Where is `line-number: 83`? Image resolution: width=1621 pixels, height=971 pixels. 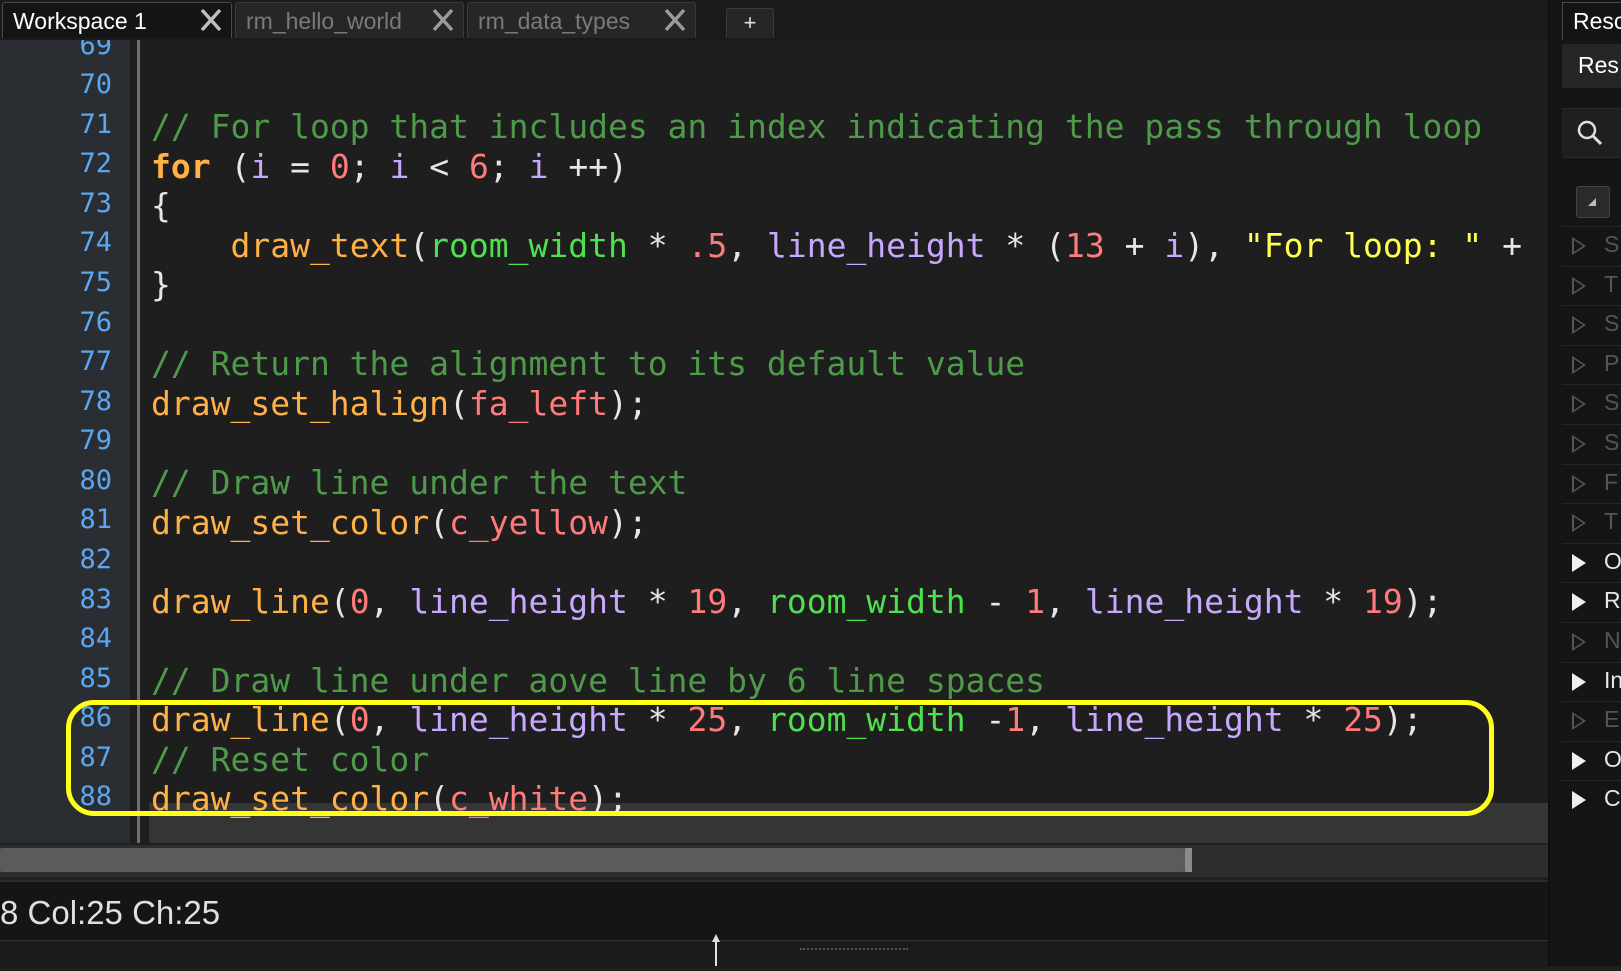 line-number: 83 is located at coordinates (95, 599).